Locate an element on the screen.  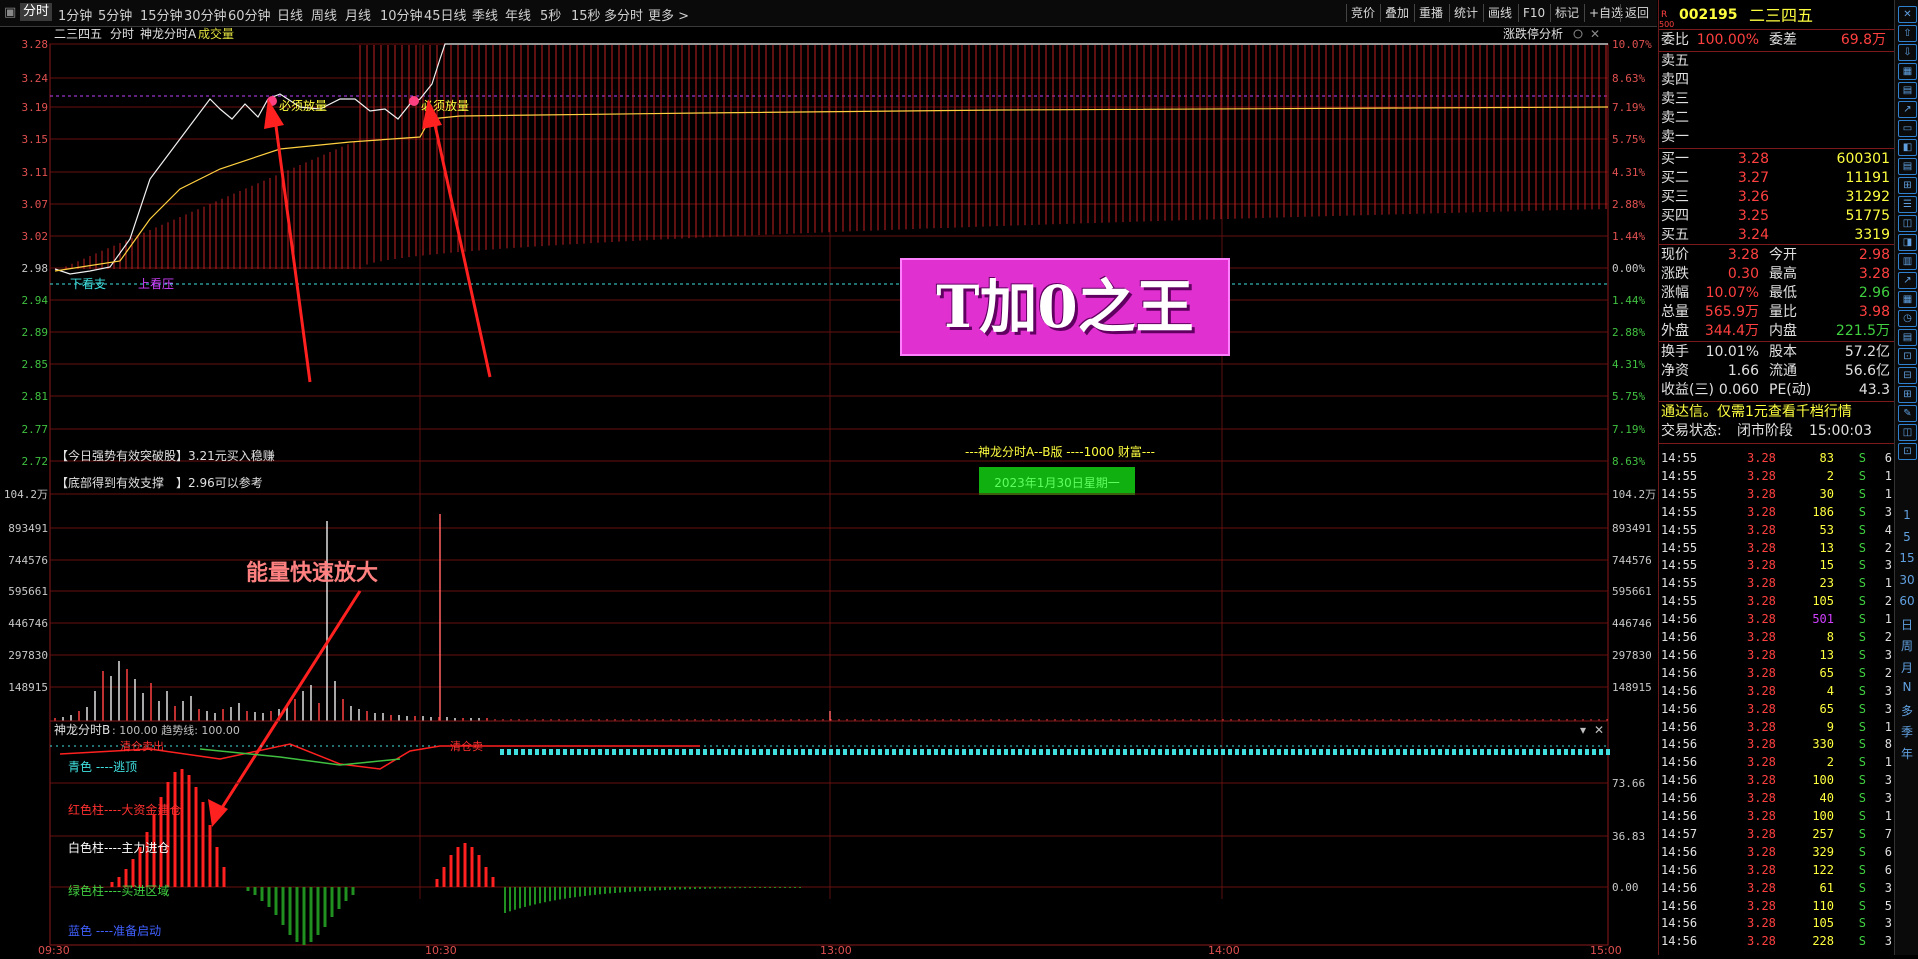
period-shortcut-4: 60 is located at coordinates (1906, 601).